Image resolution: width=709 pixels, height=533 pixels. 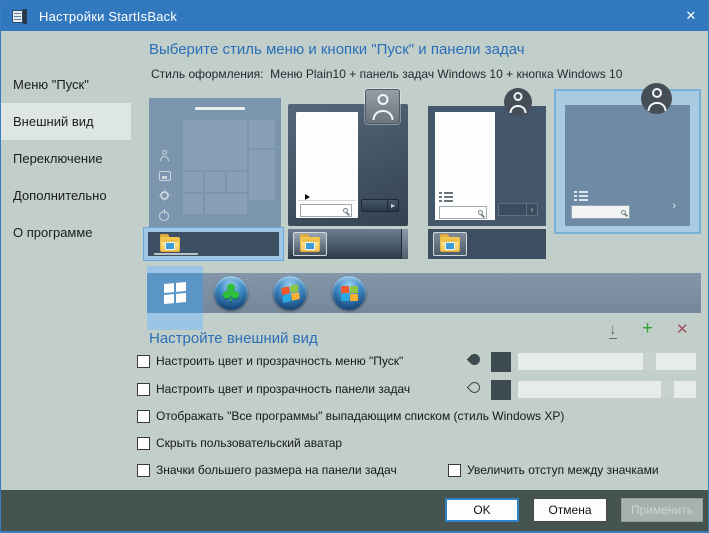 What do you see at coordinates (220, 108) in the screenshot?
I see `menu-preview-username-line` at bounding box center [220, 108].